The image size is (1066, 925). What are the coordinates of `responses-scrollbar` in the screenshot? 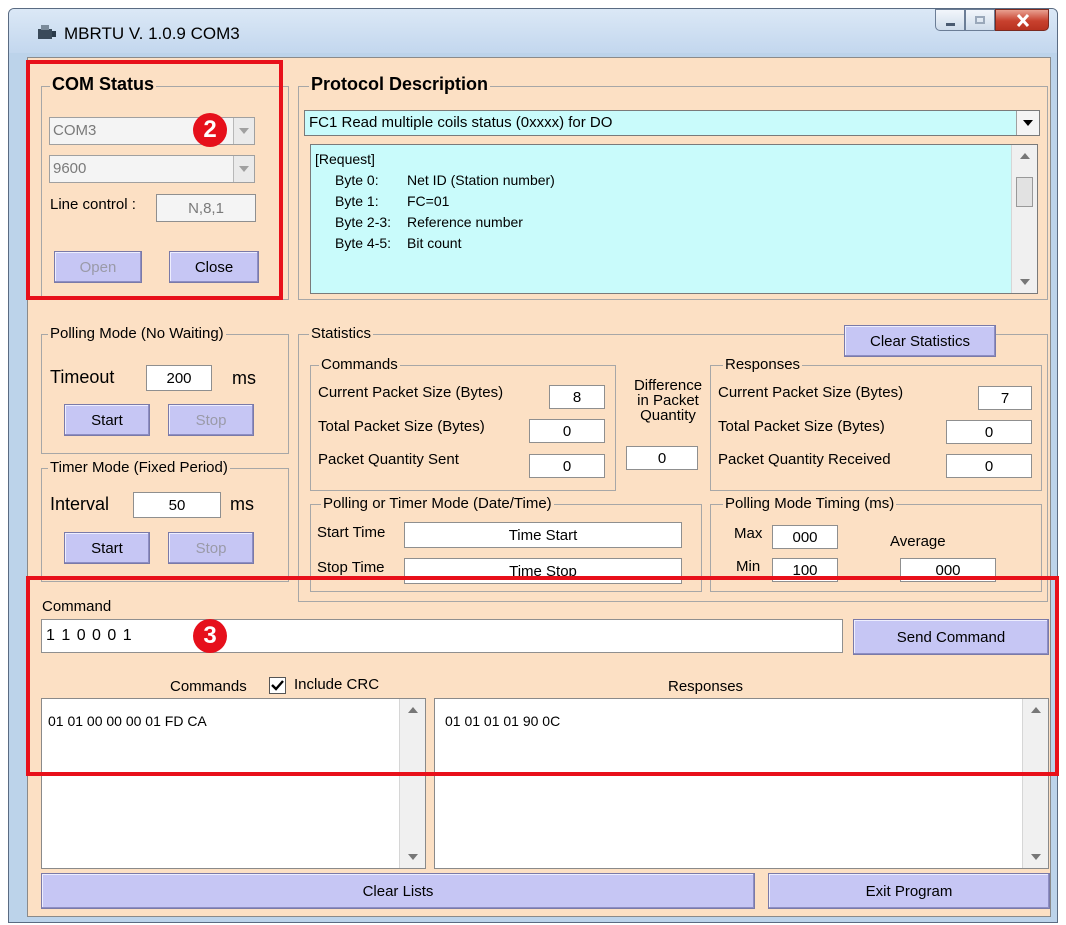 It's located at (1035, 783).